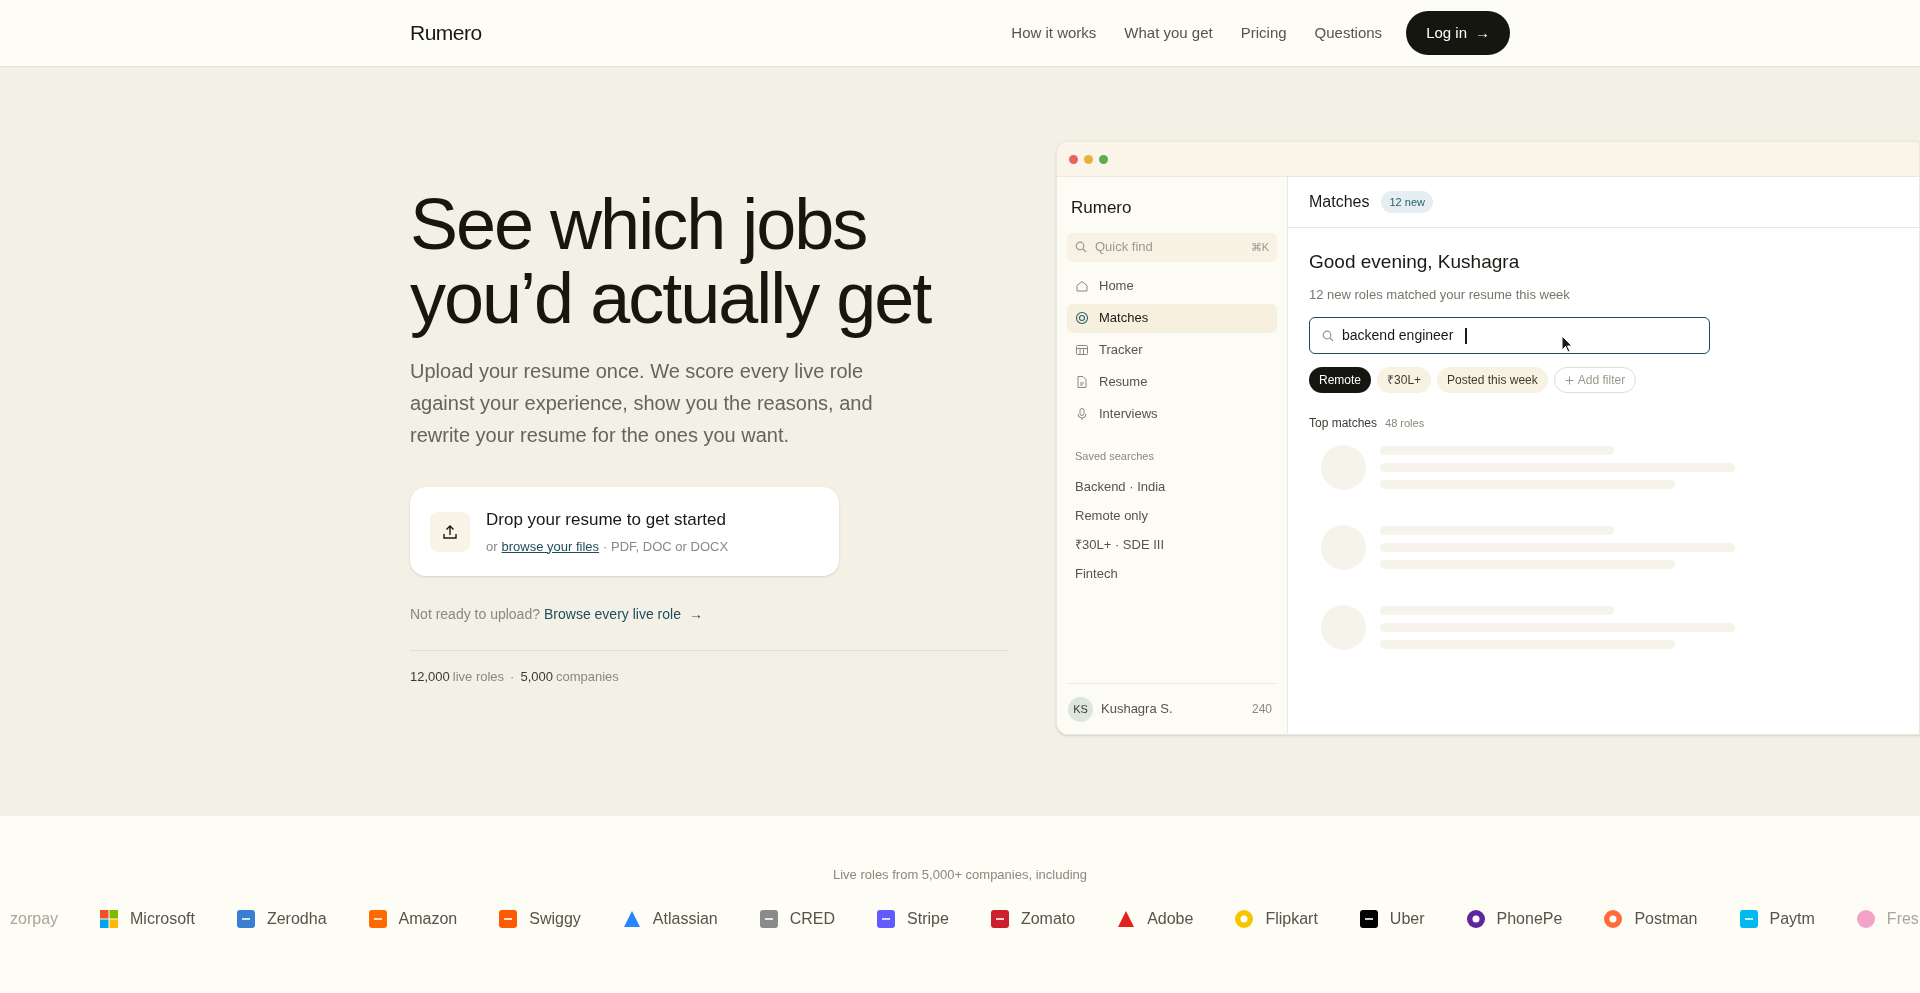  What do you see at coordinates (1172, 486) in the screenshot?
I see `saved-search-item: Backend · India` at bounding box center [1172, 486].